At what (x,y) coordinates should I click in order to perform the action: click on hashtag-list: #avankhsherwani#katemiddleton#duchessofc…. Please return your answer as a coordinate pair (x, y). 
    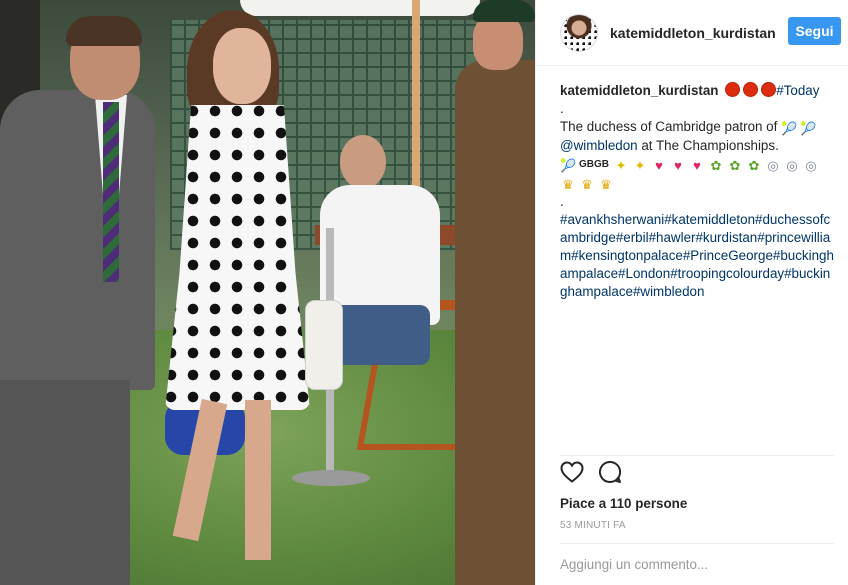
    Looking at the image, I should click on (698, 256).